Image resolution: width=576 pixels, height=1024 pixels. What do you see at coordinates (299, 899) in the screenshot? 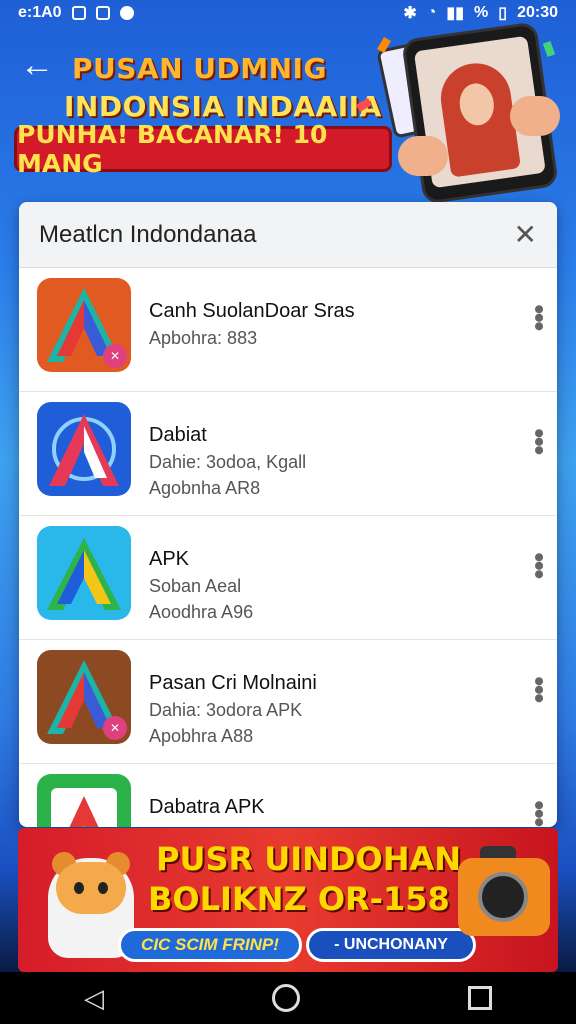
I see `promo-title-line2: BOLIKNZ OR-158` at bounding box center [299, 899].